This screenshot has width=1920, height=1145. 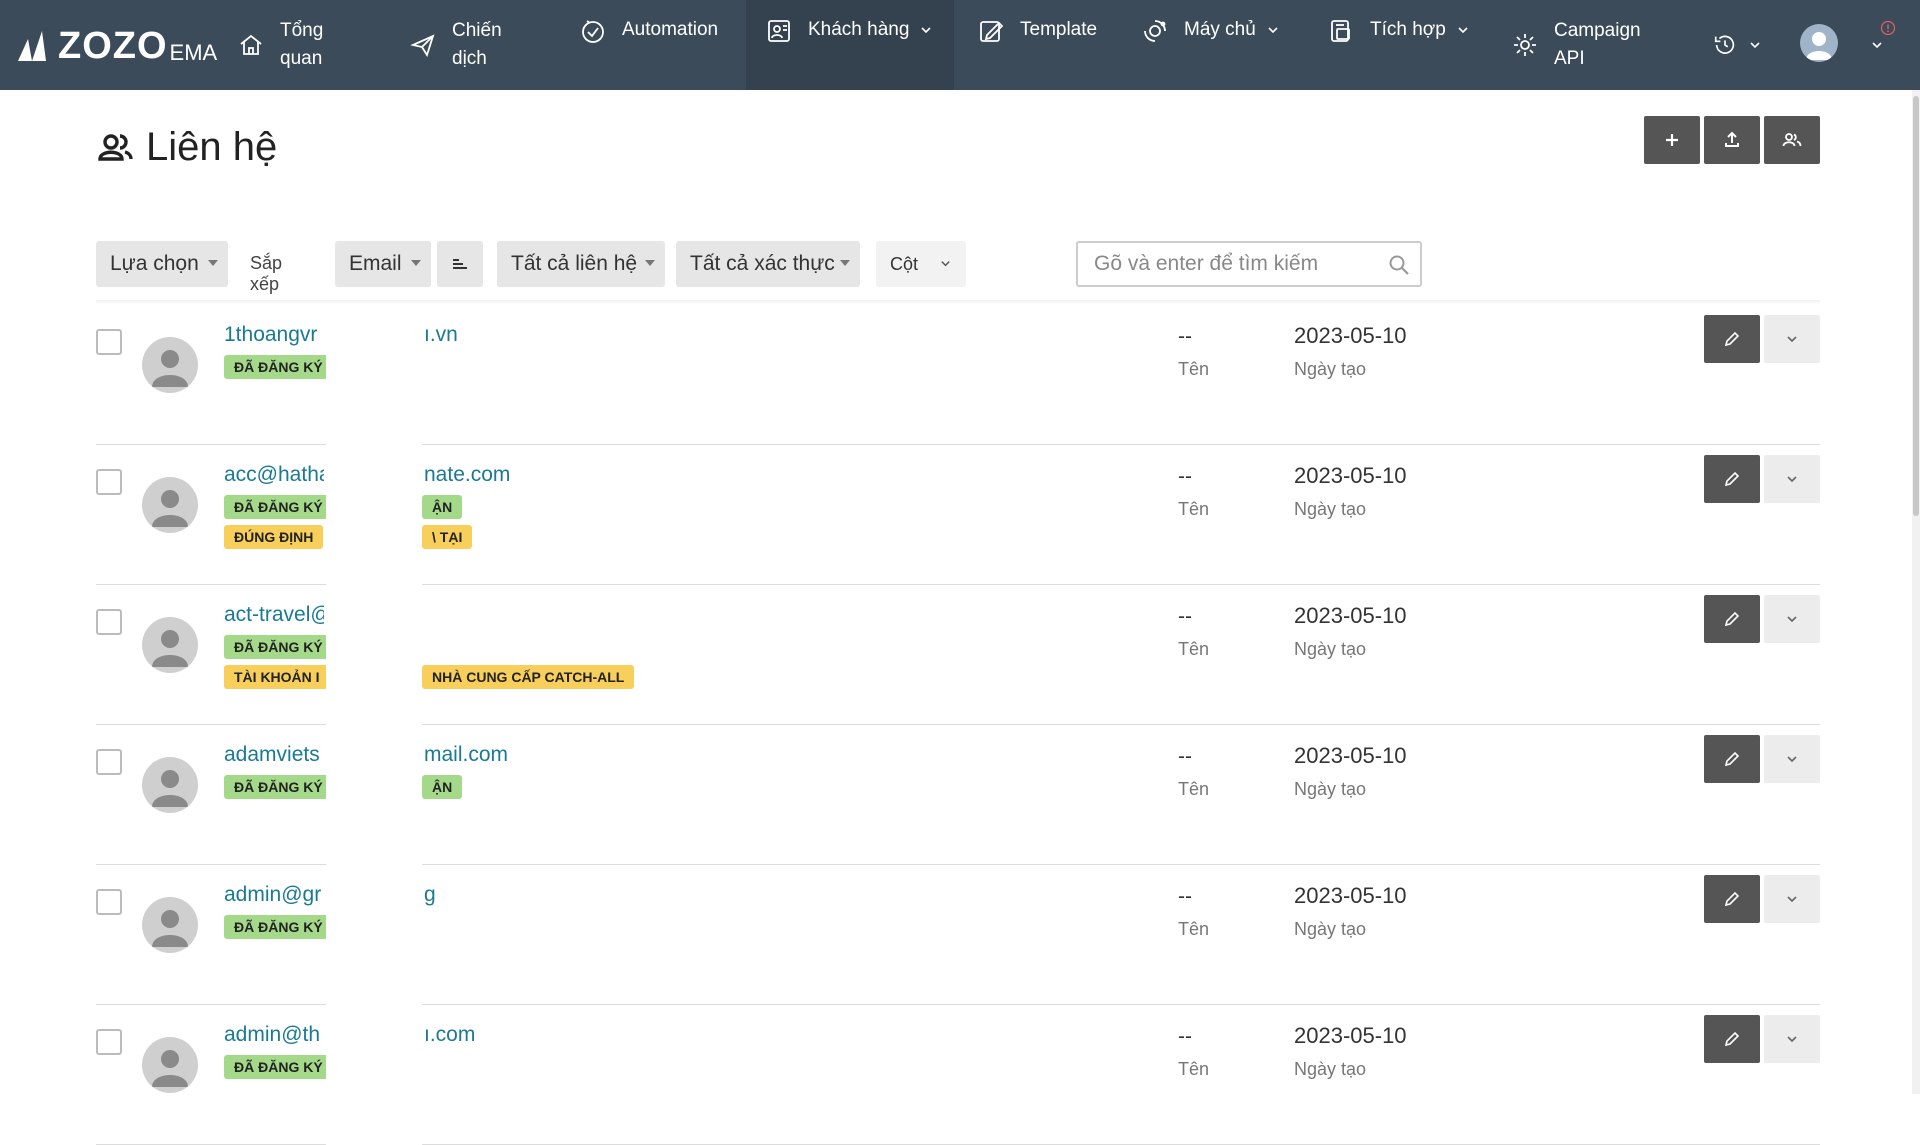 What do you see at coordinates (466, 755) in the screenshot?
I see `email-end: mail.com` at bounding box center [466, 755].